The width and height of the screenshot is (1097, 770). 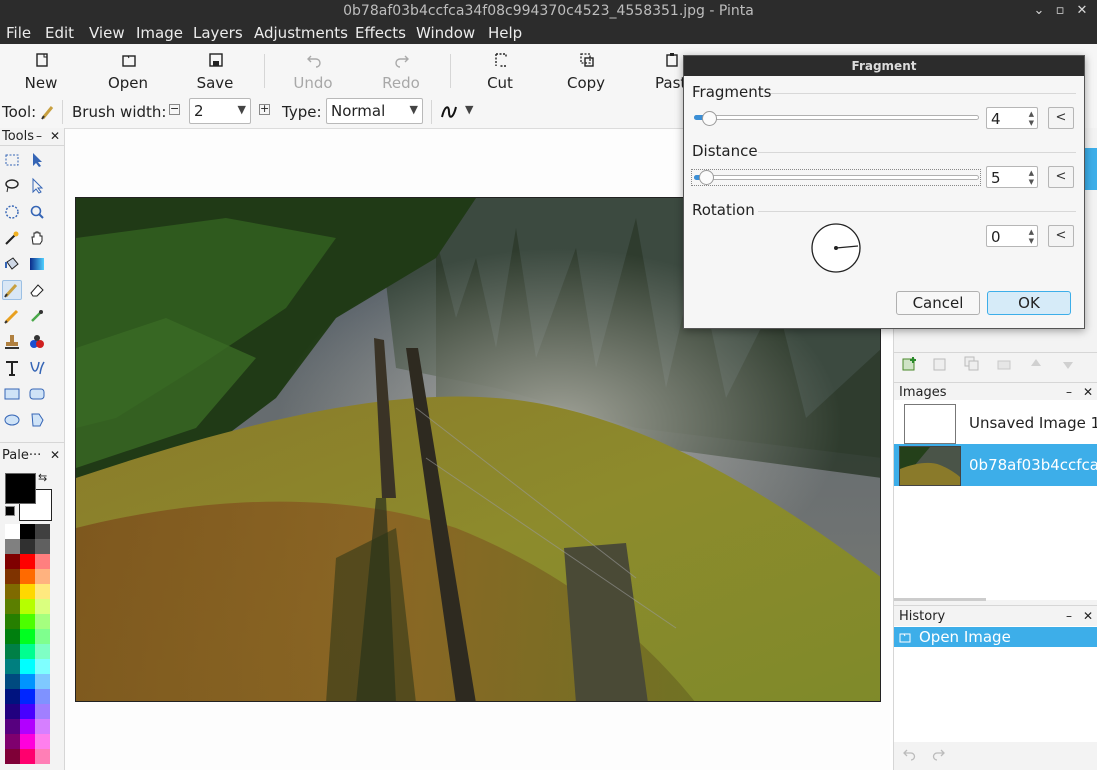 I want to click on history-undo-icon, so click(x=909, y=755).